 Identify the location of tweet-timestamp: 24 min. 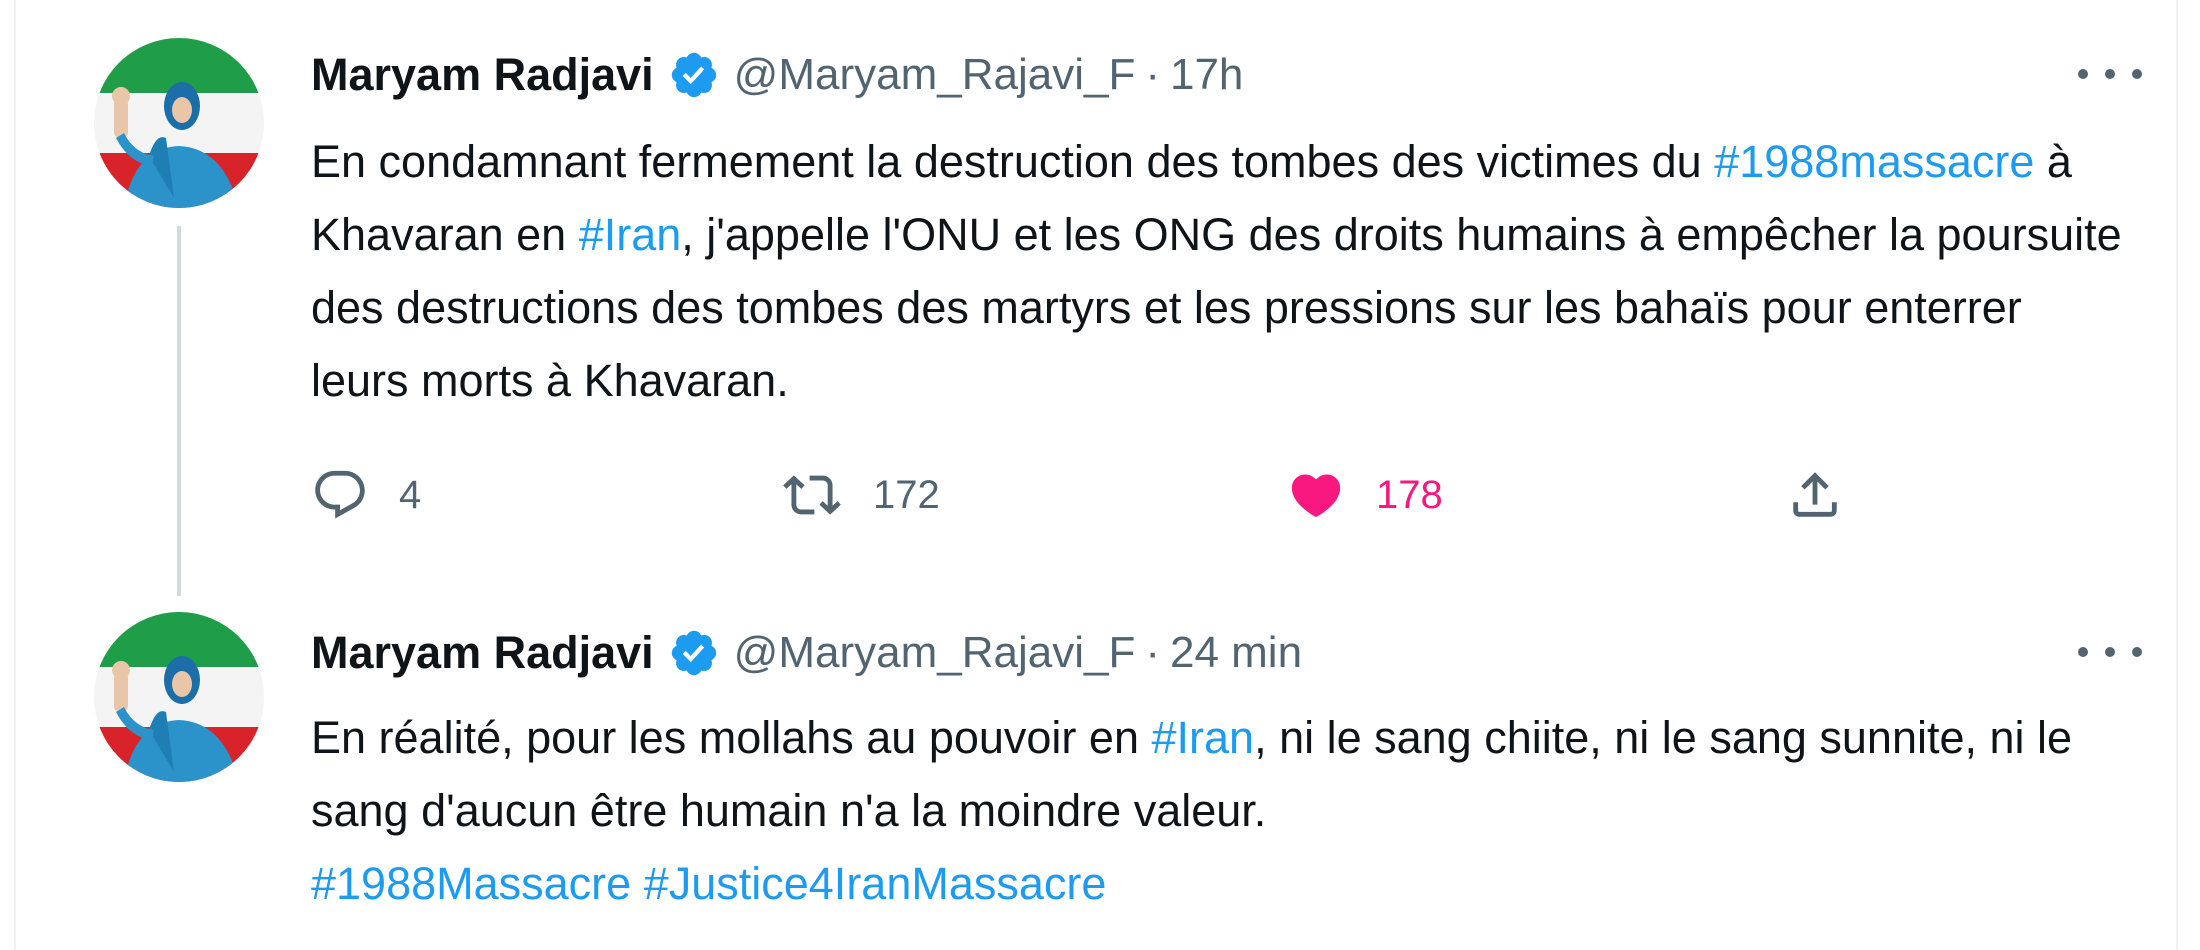
(1236, 653).